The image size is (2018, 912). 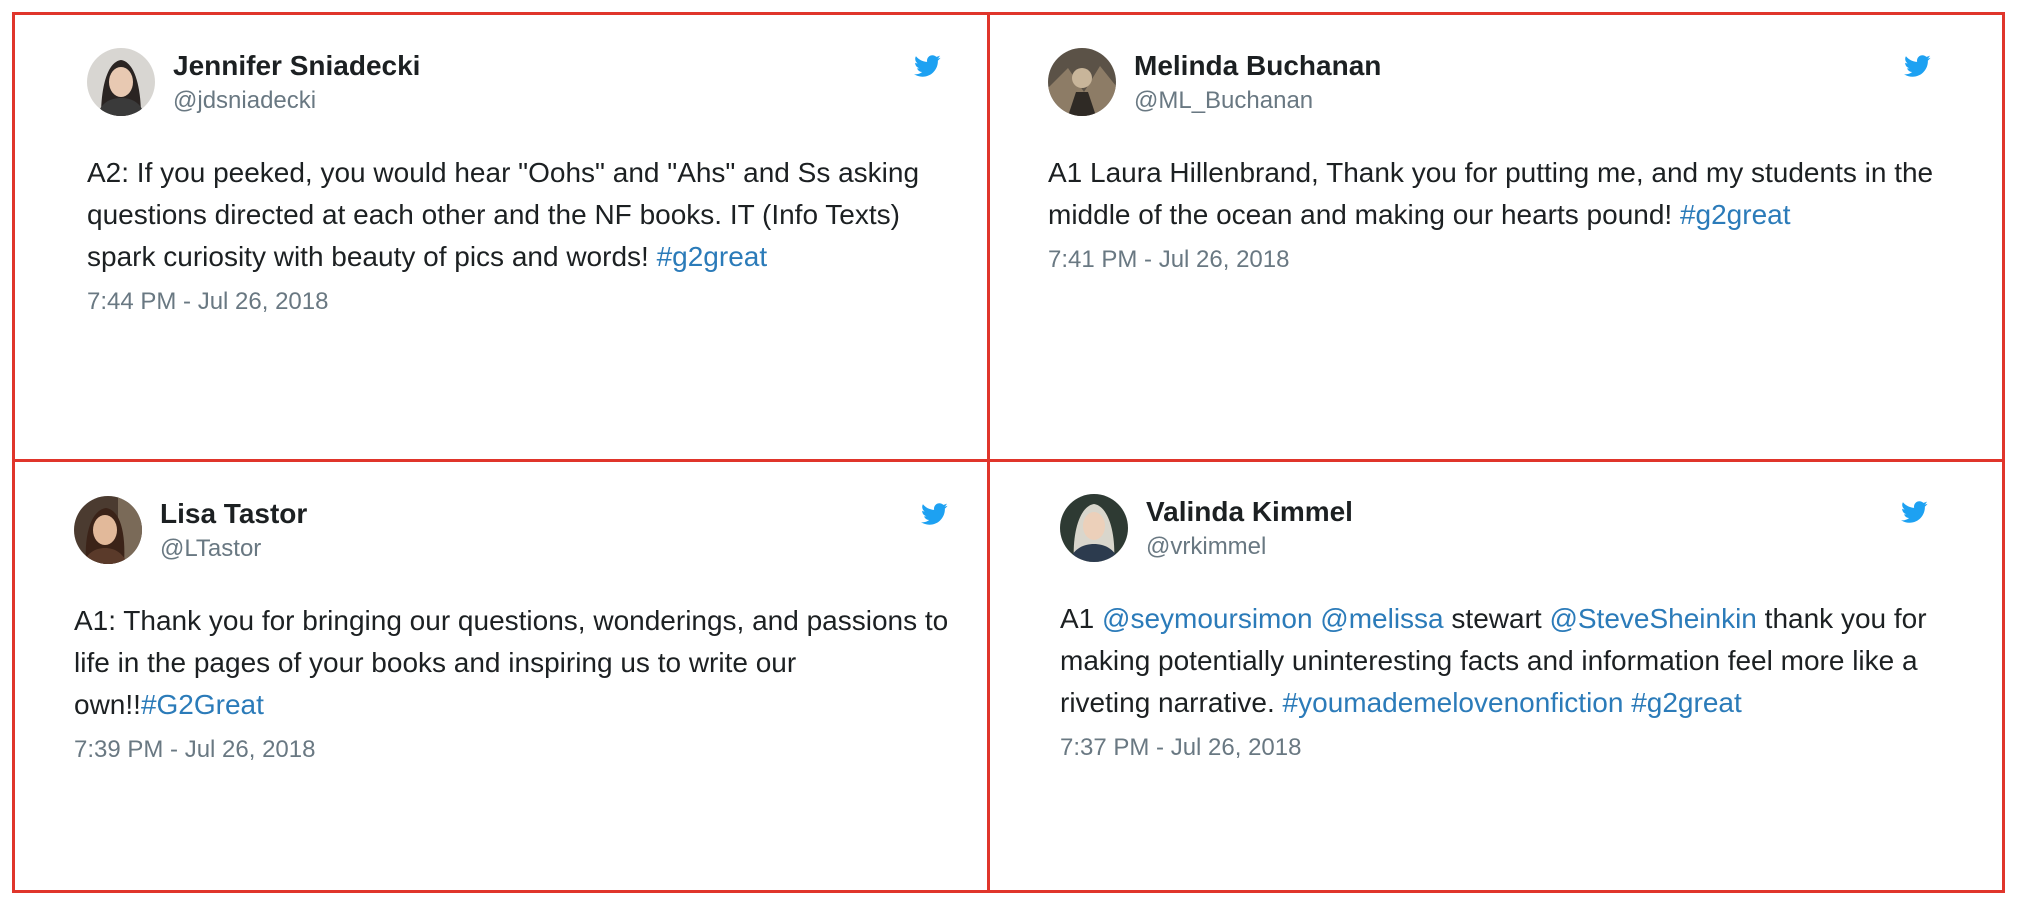 What do you see at coordinates (514, 750) in the screenshot?
I see `tweet-timestamp: 7:39 PM - Jul 26, 2018` at bounding box center [514, 750].